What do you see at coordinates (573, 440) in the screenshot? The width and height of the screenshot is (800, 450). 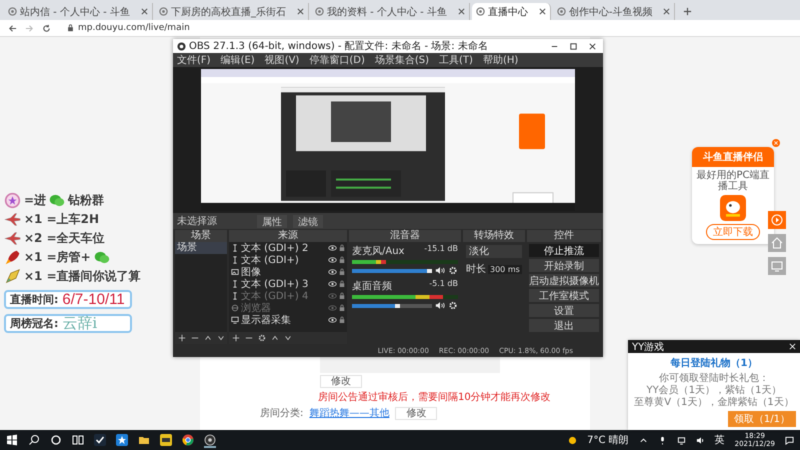 I see `sun-icon` at bounding box center [573, 440].